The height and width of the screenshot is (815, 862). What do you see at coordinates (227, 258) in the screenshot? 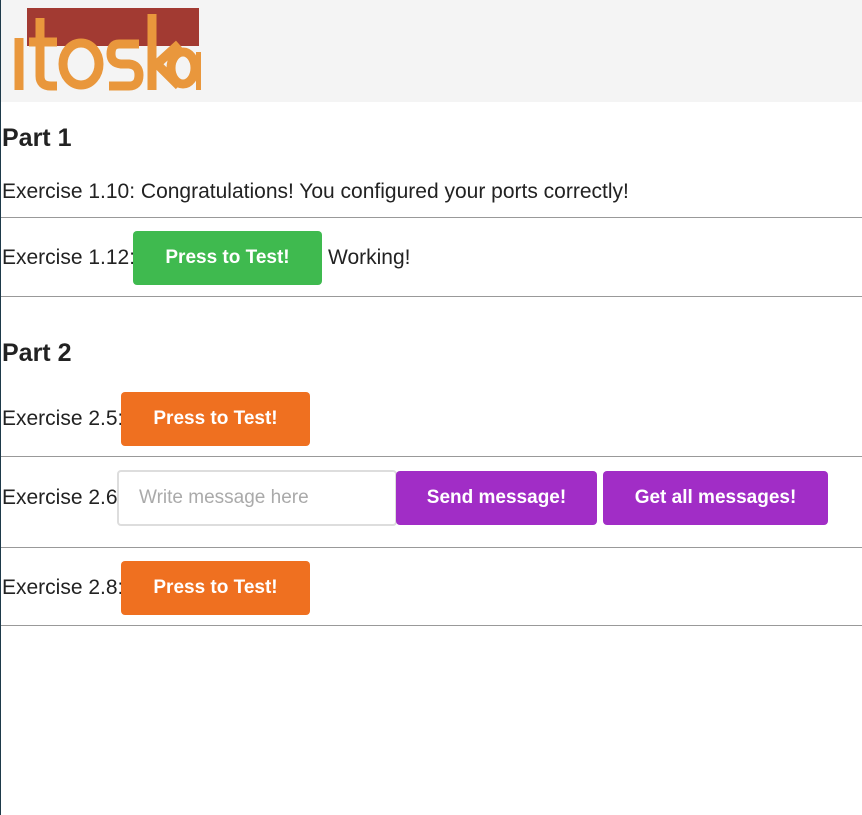
I see `exercise-1-12-test-button: Press to Test!` at bounding box center [227, 258].